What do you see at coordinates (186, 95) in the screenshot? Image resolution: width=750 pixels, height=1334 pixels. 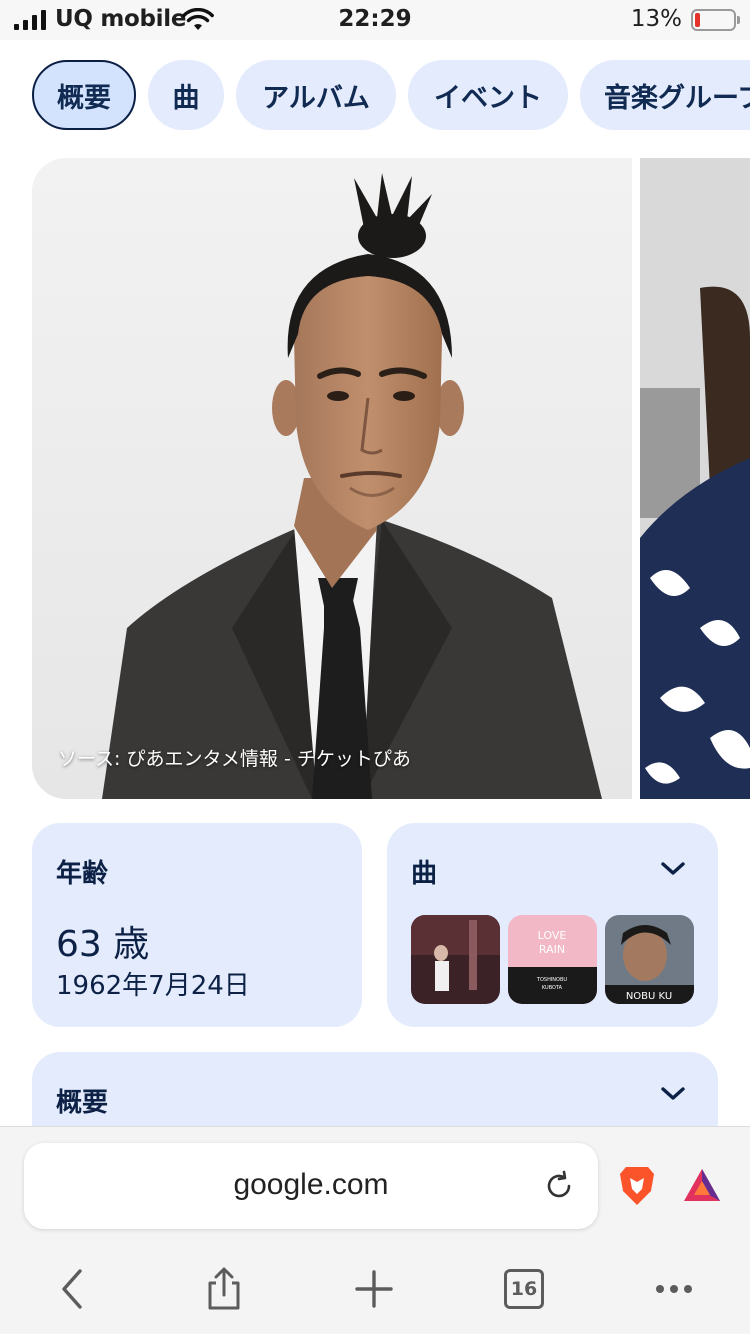 I see `chip-songs: 曲` at bounding box center [186, 95].